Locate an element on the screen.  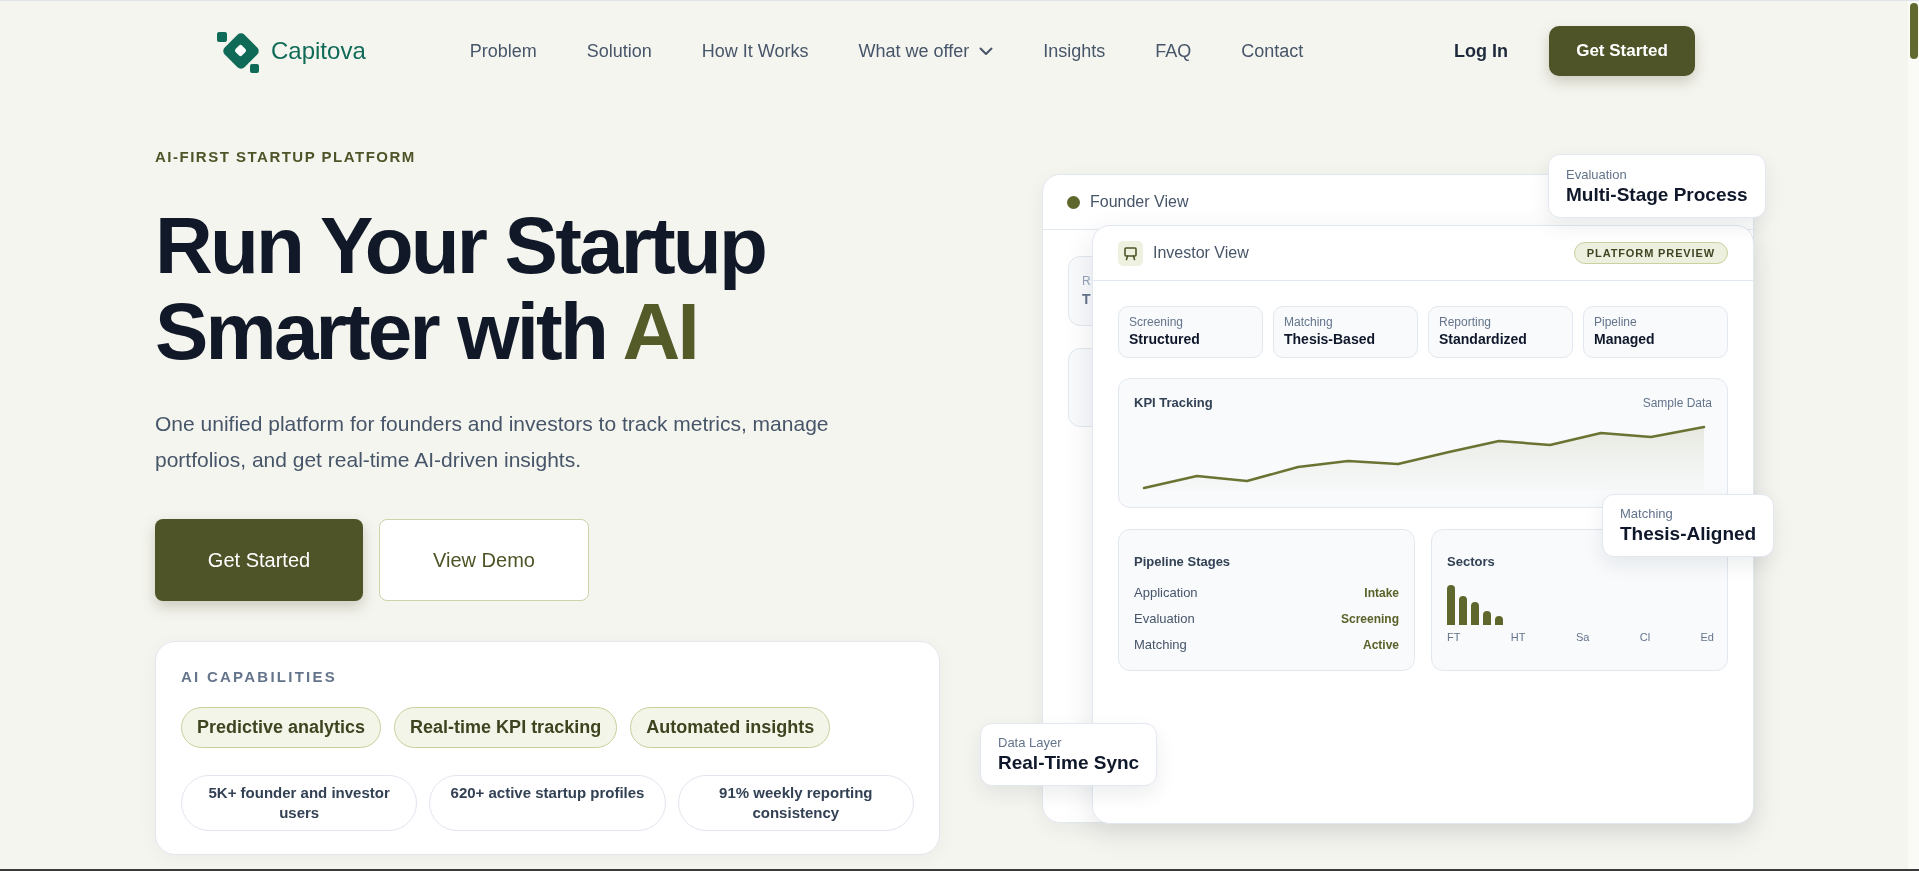
metric-label: Screening is located at coordinates (1156, 322).